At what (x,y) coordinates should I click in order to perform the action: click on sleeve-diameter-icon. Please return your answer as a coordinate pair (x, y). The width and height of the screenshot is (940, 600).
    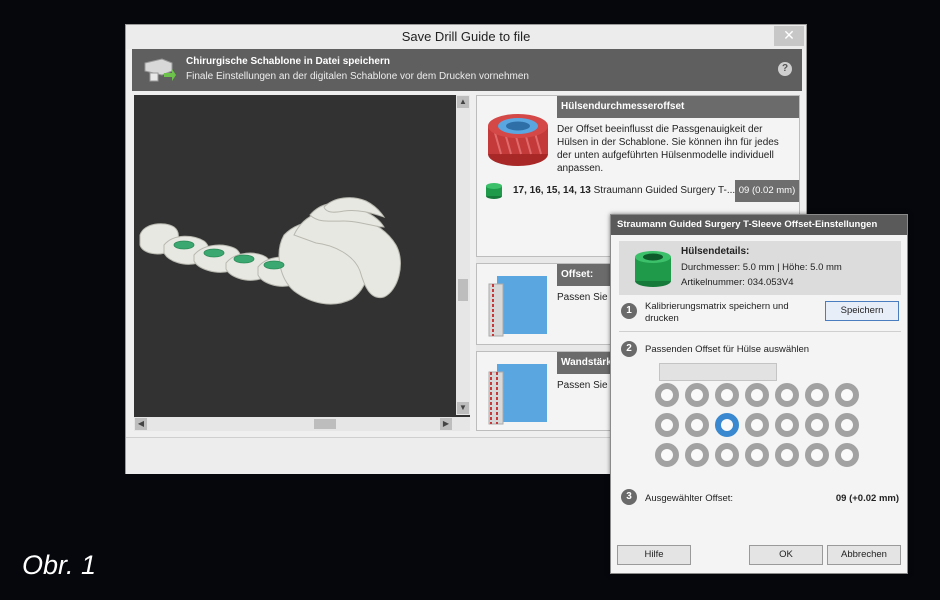
    Looking at the image, I should click on (518, 140).